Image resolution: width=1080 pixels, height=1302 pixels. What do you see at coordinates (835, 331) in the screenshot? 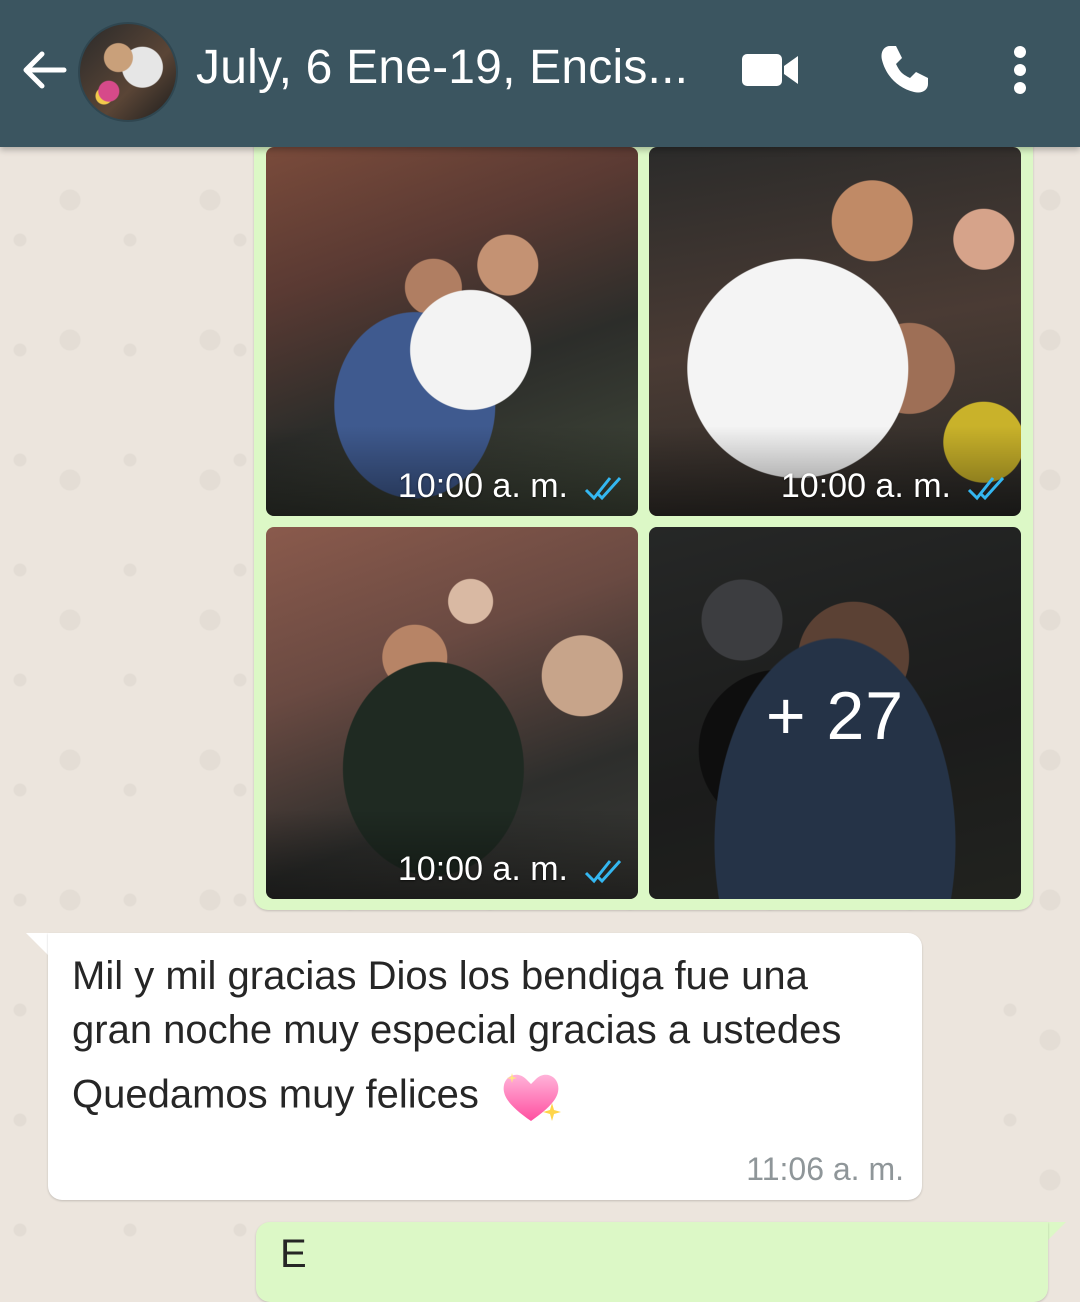
I see `media-photo-2: 10:00 a. m.` at bounding box center [835, 331].